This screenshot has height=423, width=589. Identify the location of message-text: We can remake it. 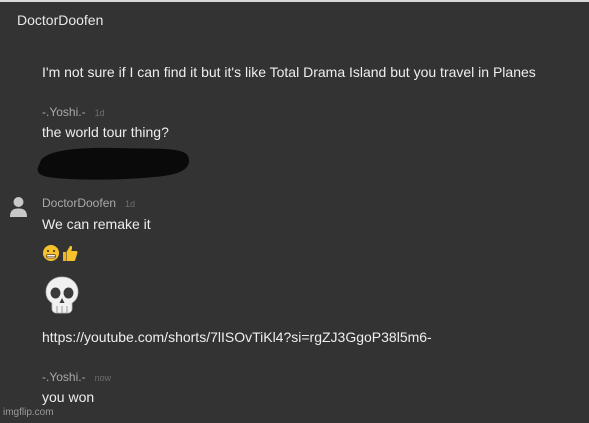
(96, 224).